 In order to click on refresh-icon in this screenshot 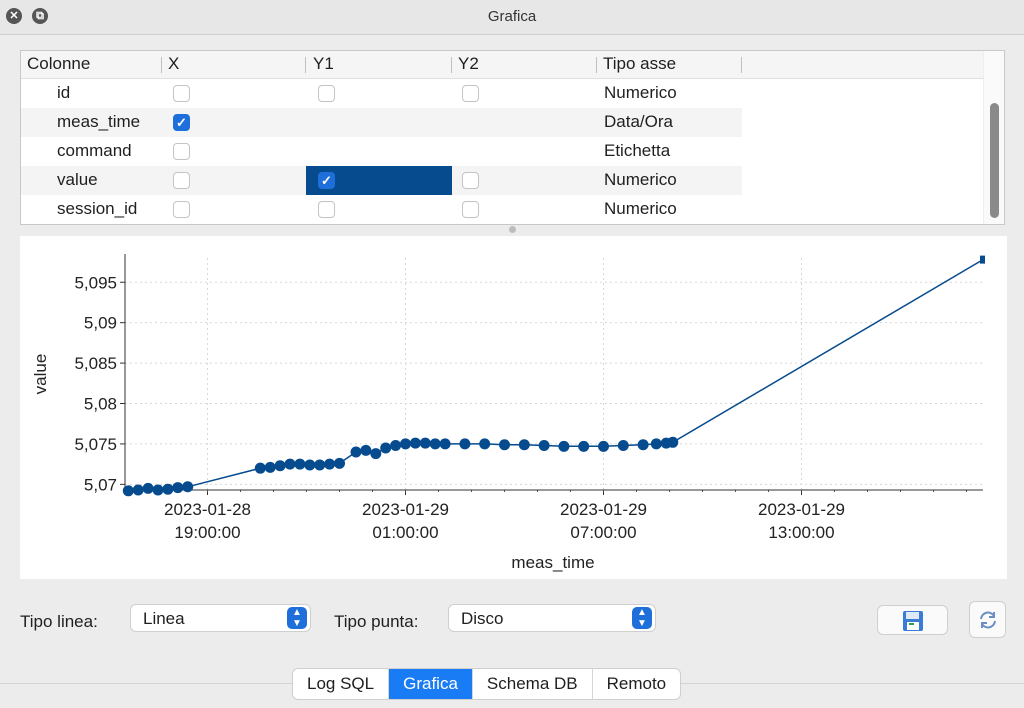, I will do `click(988, 620)`.